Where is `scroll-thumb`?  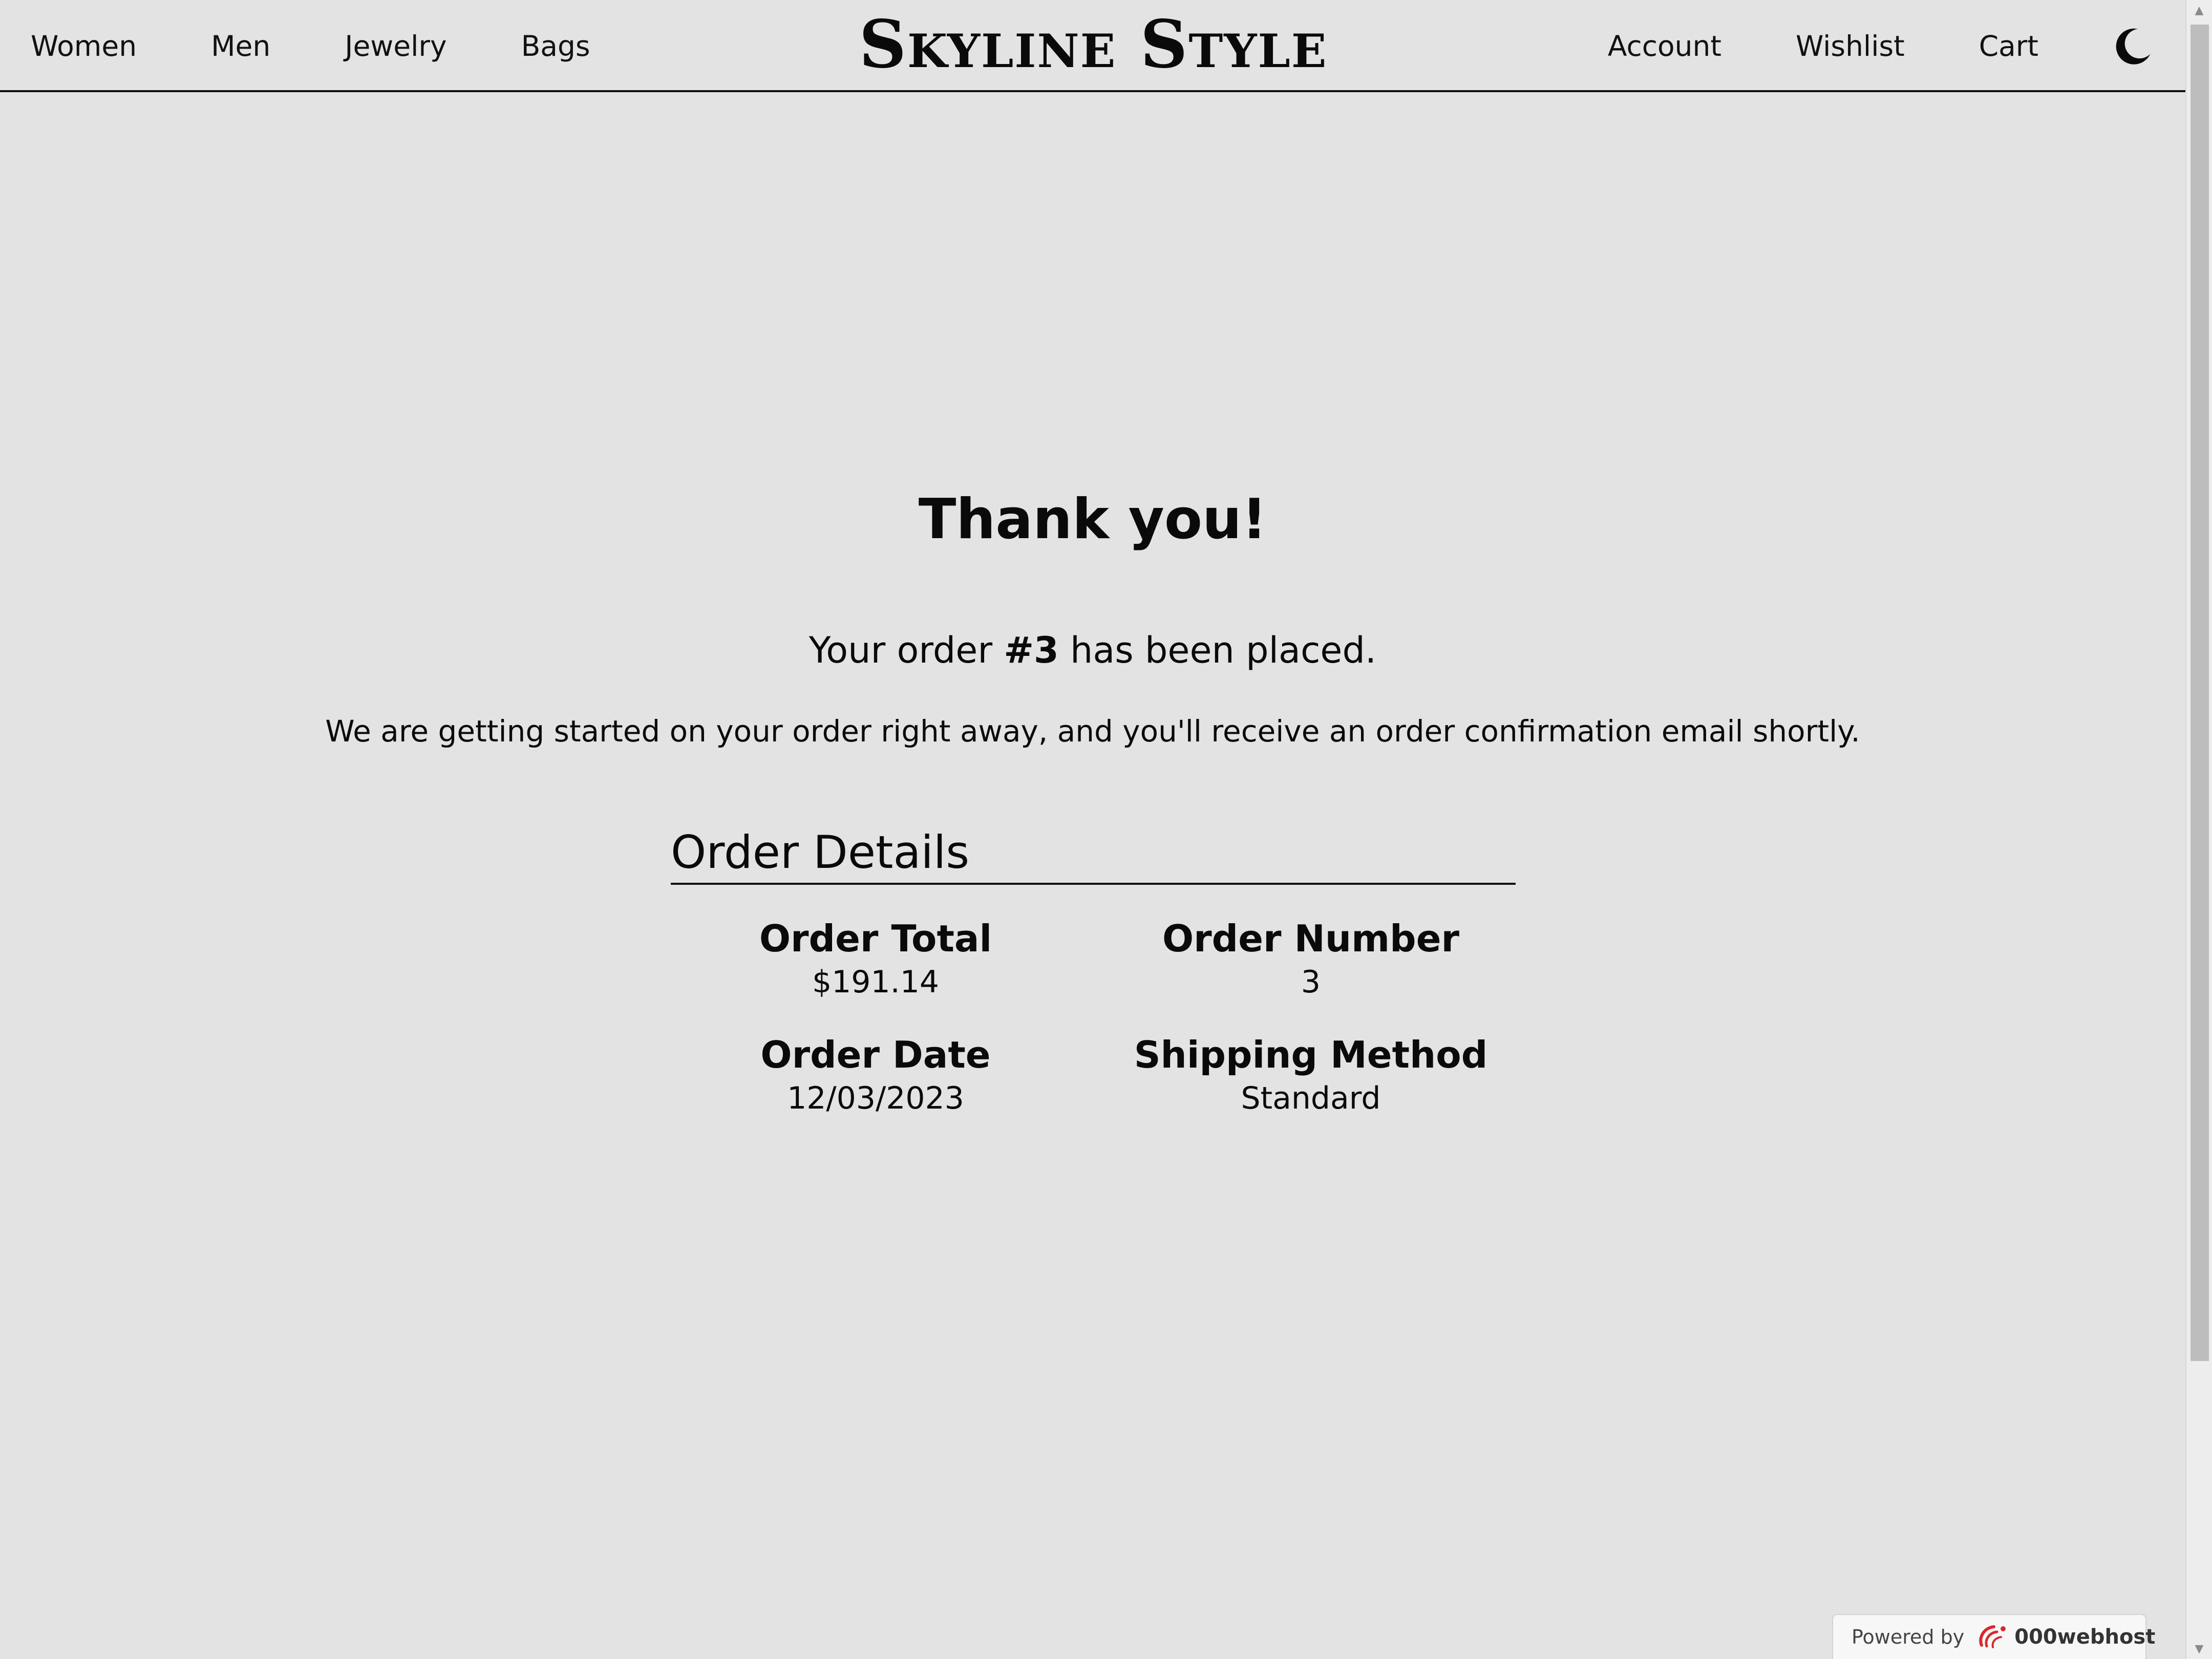 scroll-thumb is located at coordinates (2199, 693).